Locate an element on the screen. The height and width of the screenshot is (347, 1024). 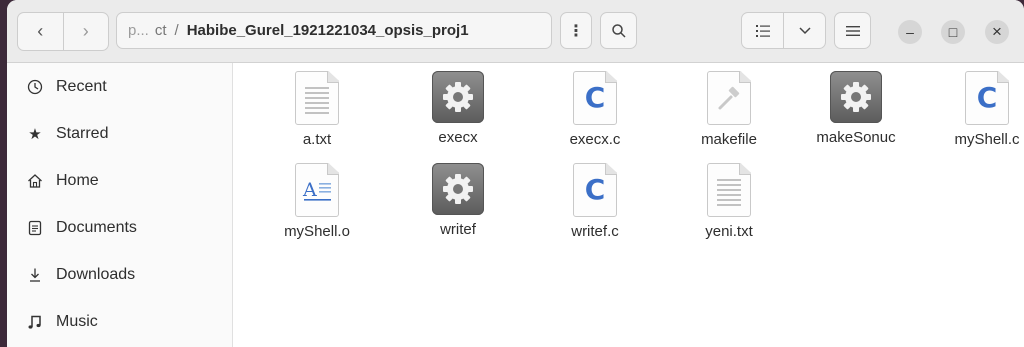
file-item: writef is located at coordinates (458, 200).